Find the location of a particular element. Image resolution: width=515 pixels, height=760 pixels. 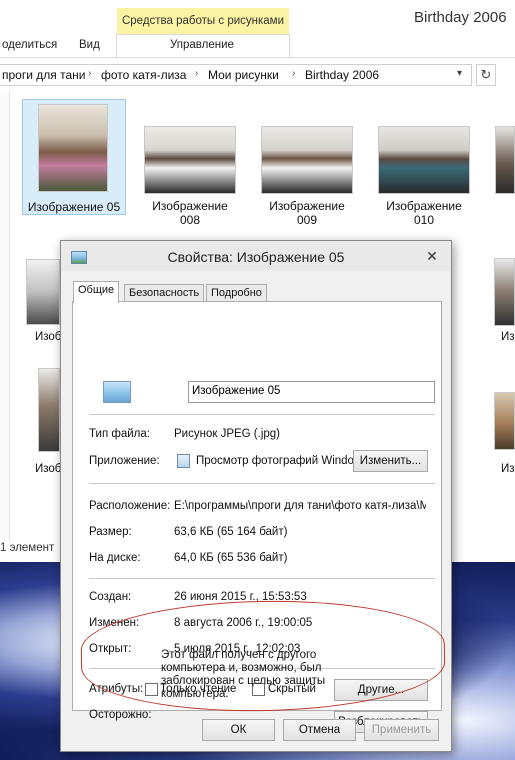

cancel-button: Отмена is located at coordinates (319, 730).